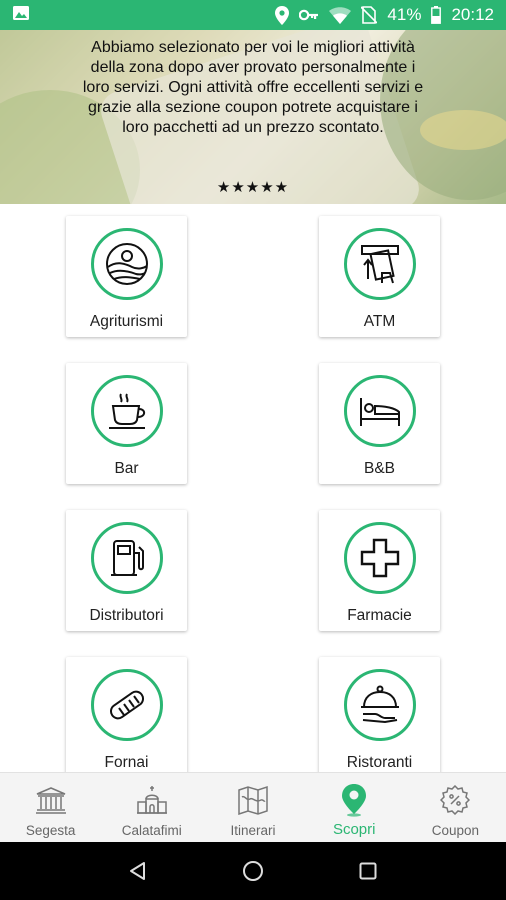  I want to click on nav-item-calatafimi: Calatafimi, so click(151, 807).